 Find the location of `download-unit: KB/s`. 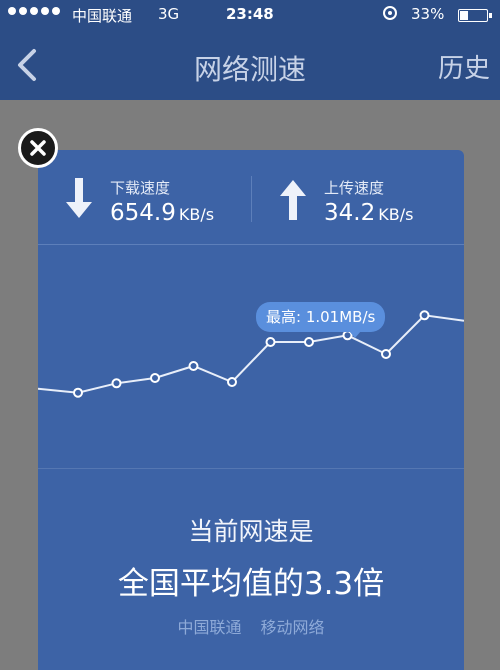

download-unit: KB/s is located at coordinates (196, 214).